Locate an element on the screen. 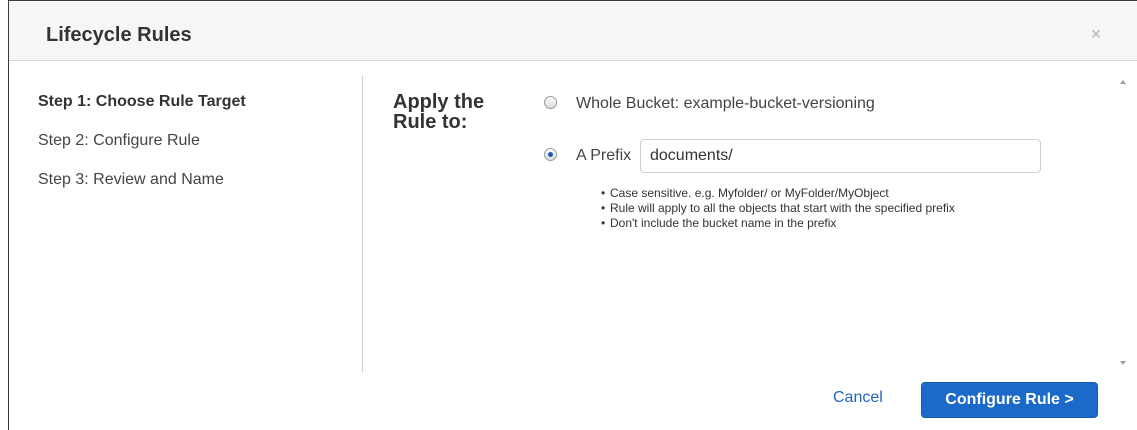  dialog-header: Lifecycle Rules × is located at coordinates (573, 31).